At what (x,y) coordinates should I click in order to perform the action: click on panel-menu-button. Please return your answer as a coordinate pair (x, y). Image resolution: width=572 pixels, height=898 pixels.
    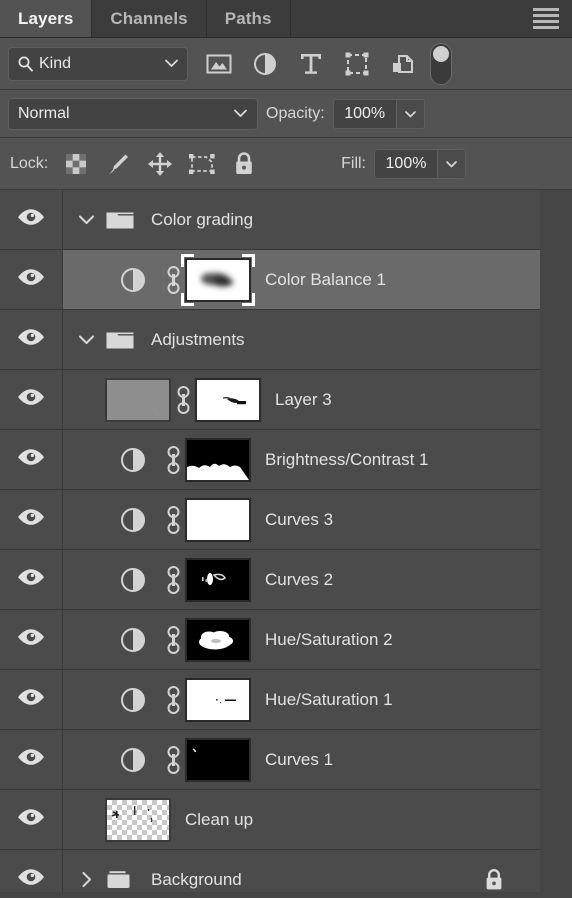
    Looking at the image, I should click on (546, 18).